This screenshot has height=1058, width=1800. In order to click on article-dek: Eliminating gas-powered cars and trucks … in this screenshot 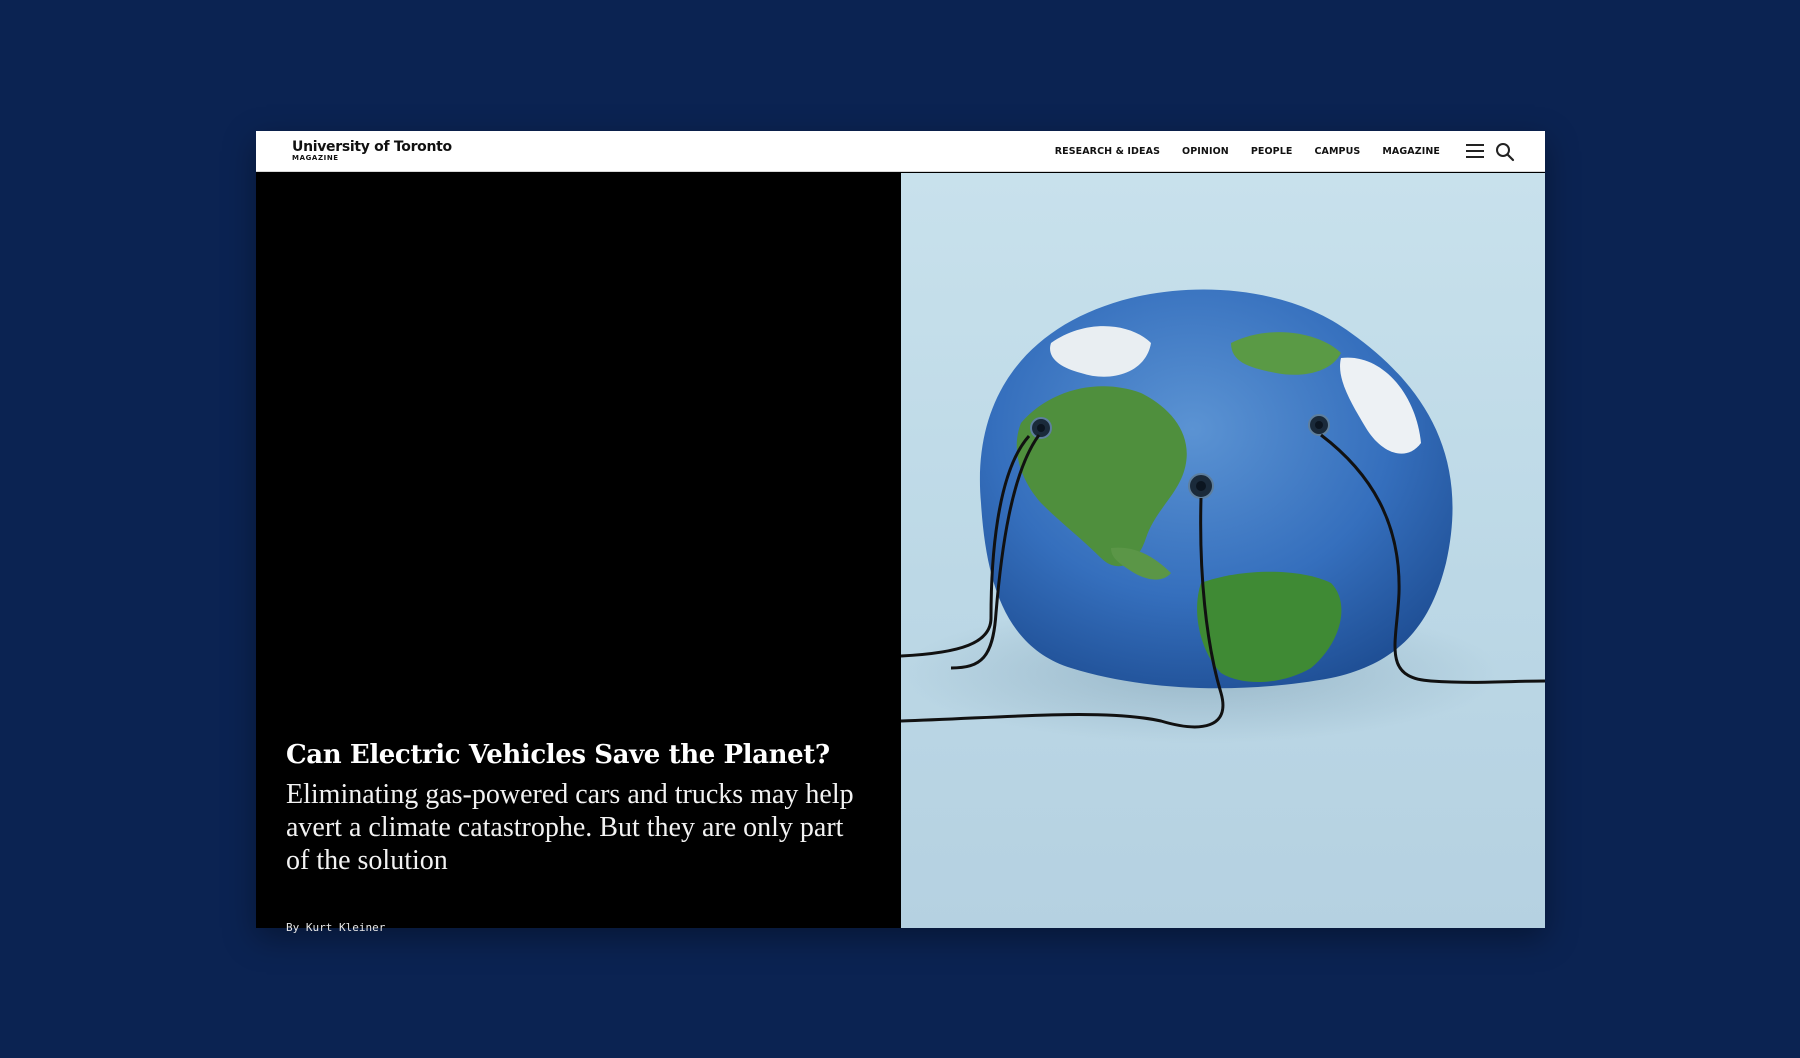, I will do `click(570, 827)`.